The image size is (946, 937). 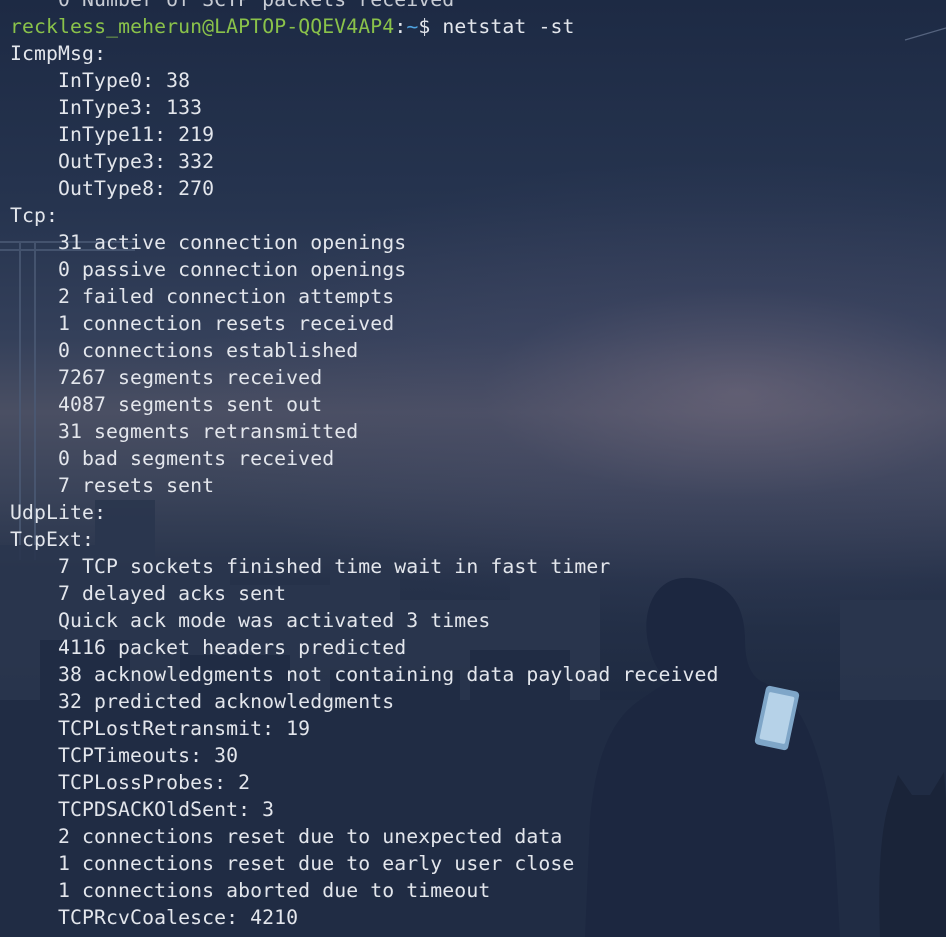 I want to click on output-line: 0 passive connection openings, so click(x=232, y=269).